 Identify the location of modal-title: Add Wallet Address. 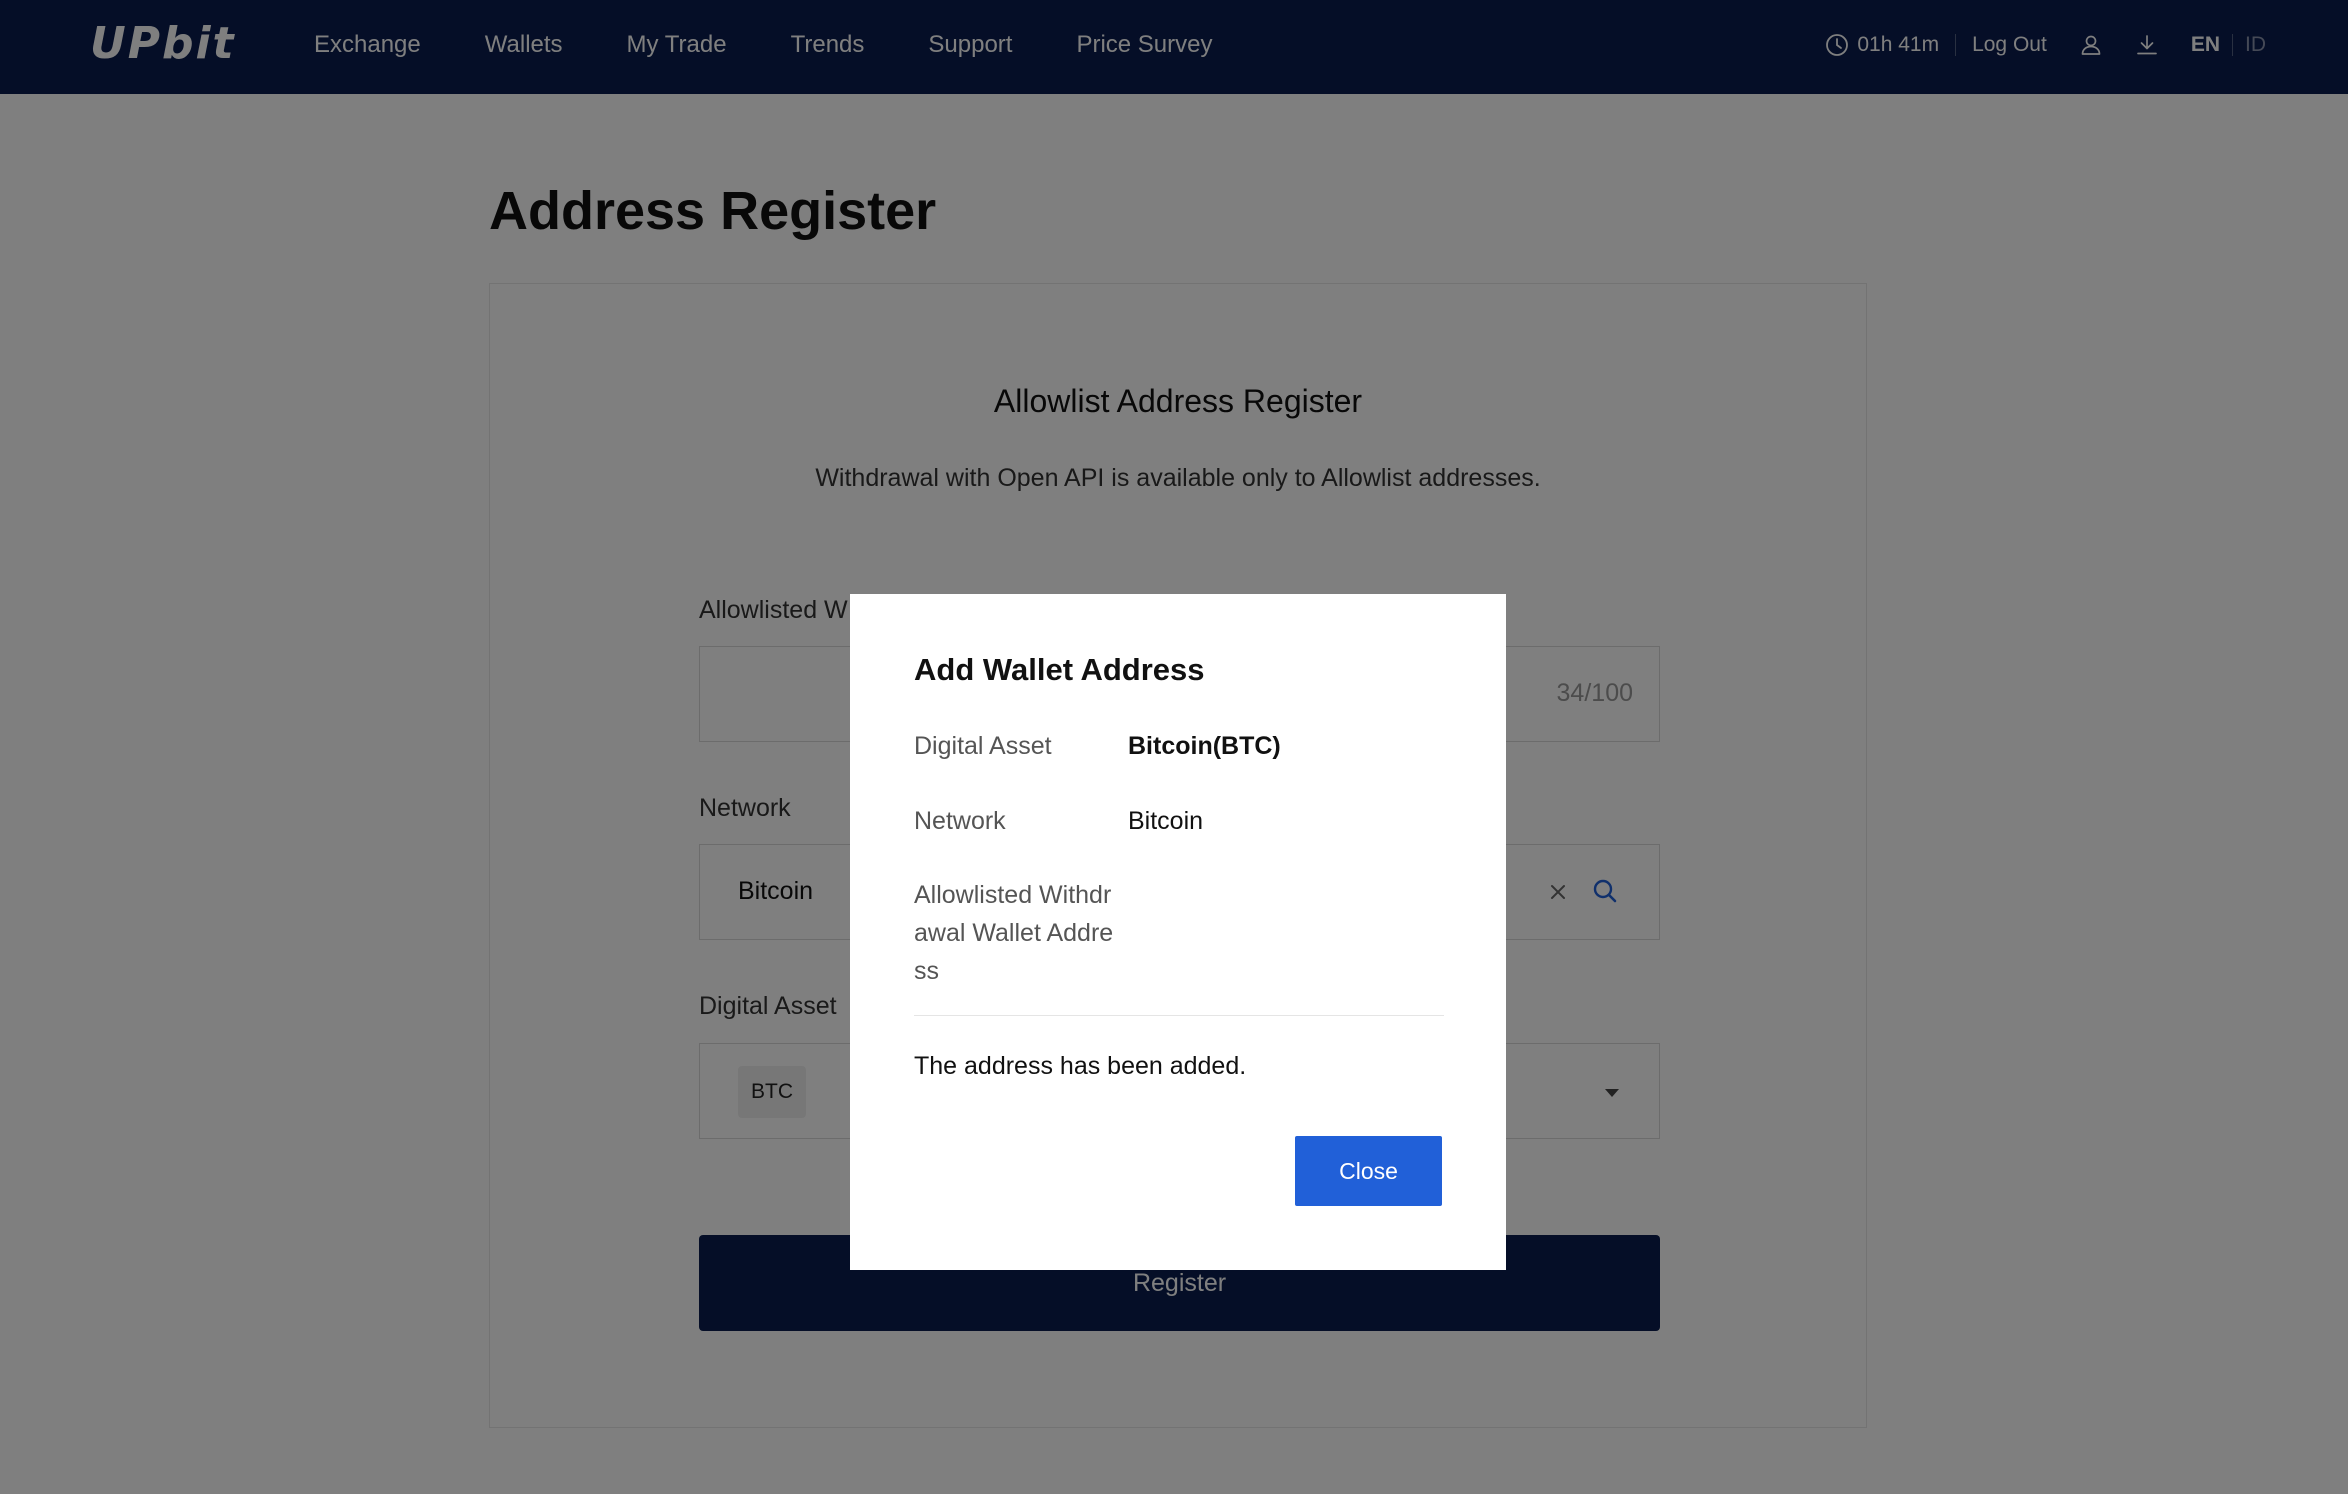
(1059, 669).